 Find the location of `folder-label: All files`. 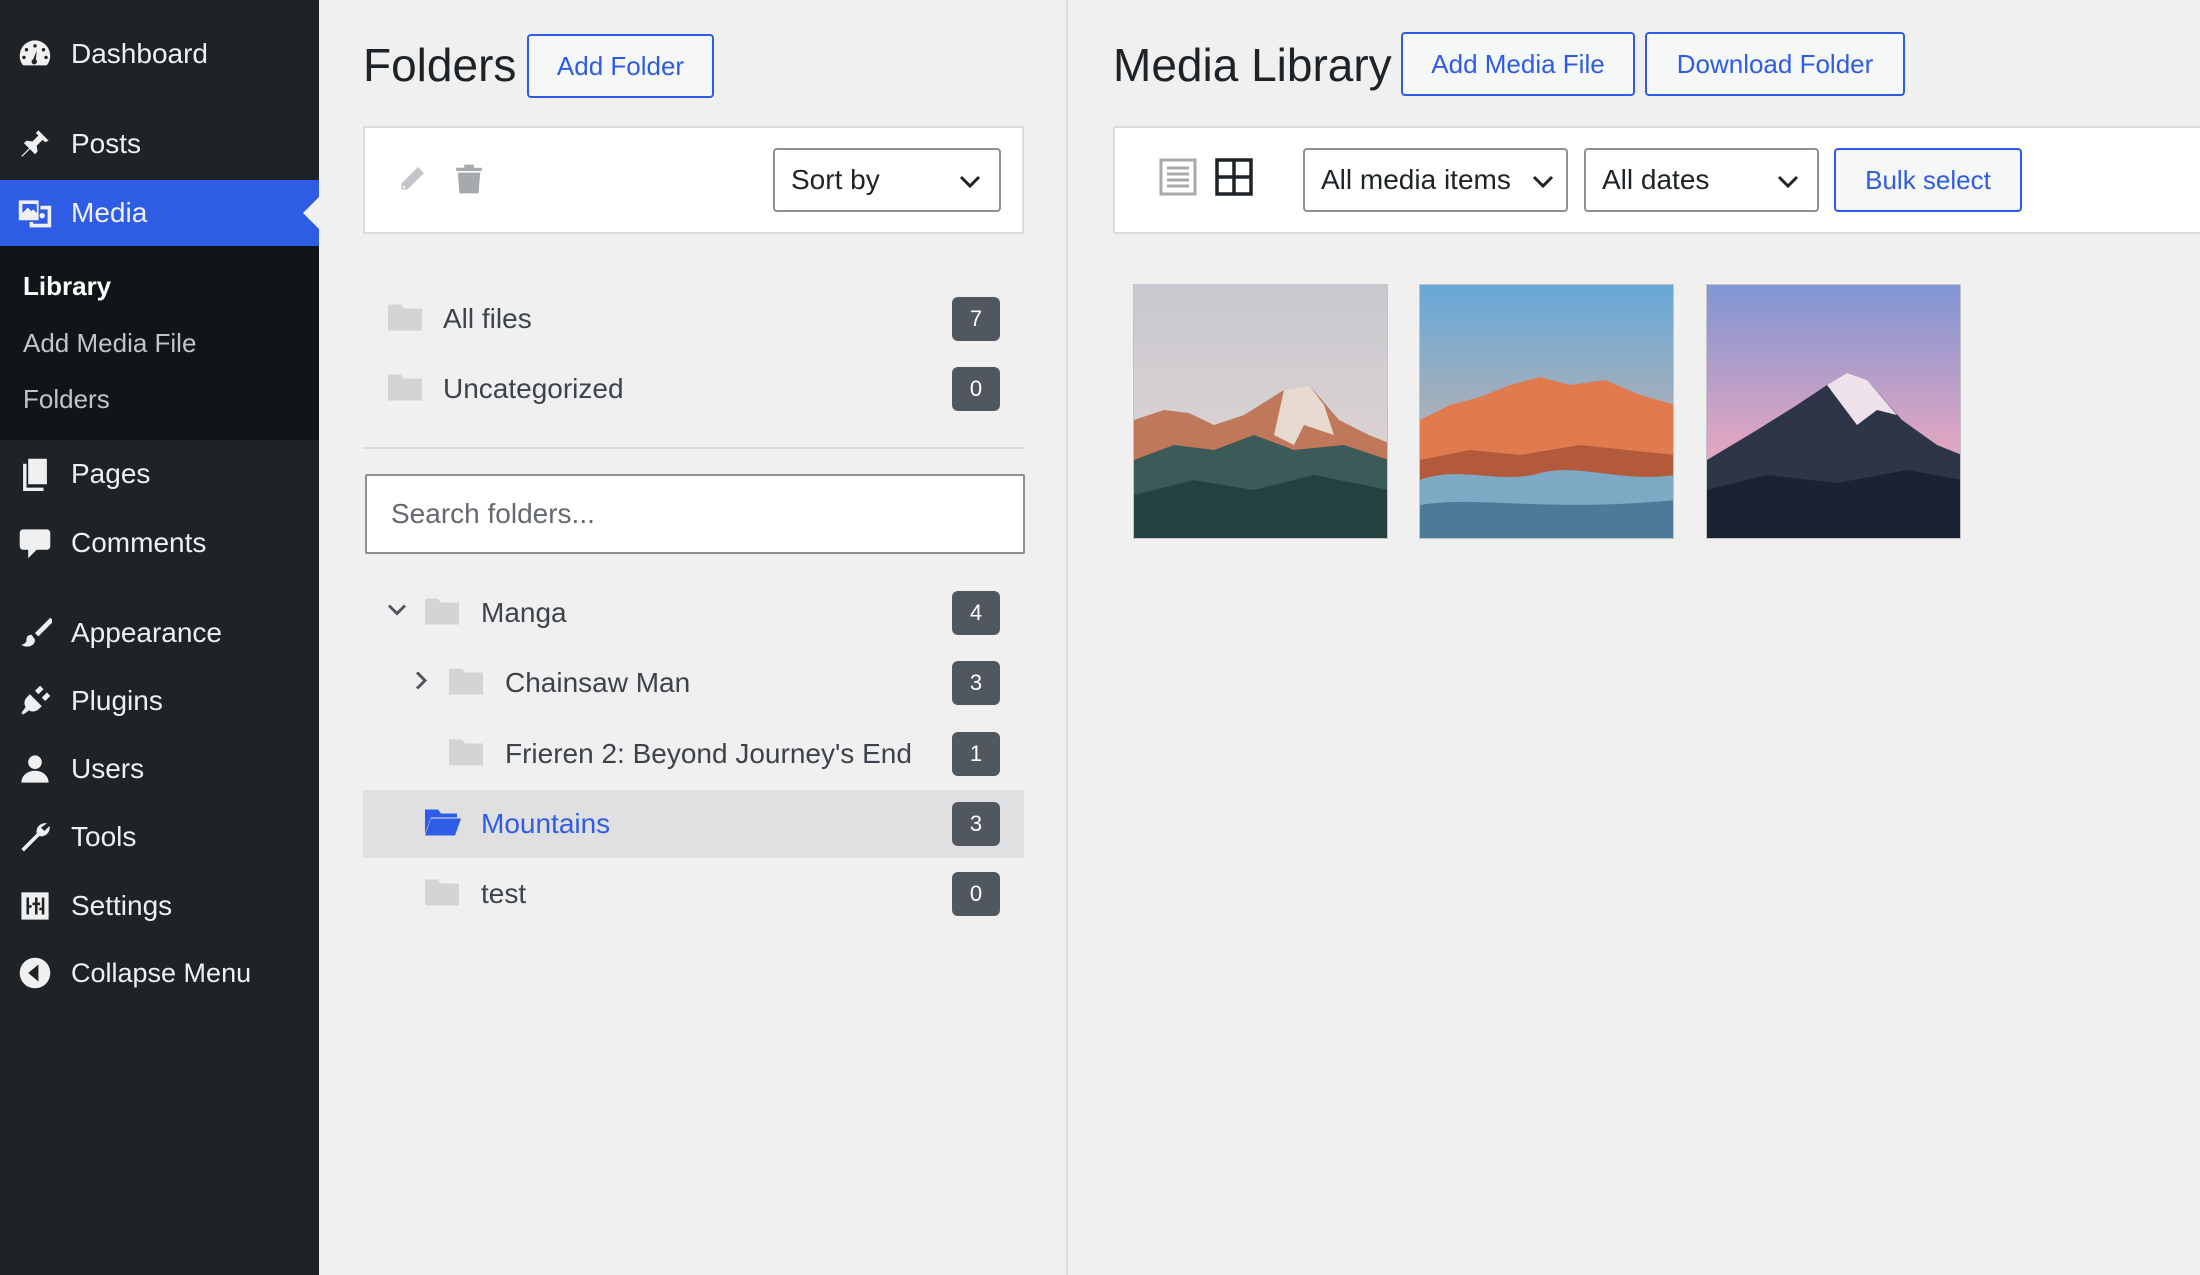

folder-label: All files is located at coordinates (487, 318).